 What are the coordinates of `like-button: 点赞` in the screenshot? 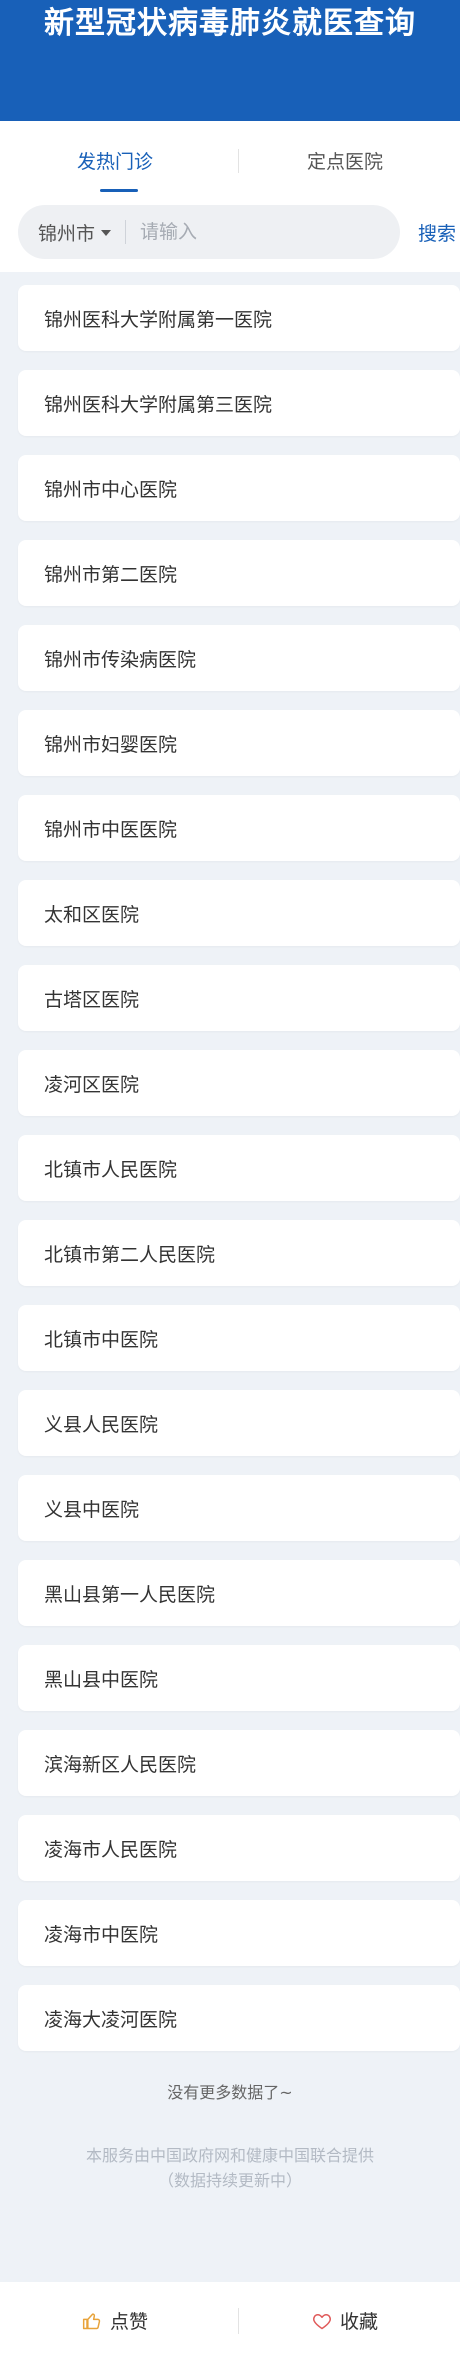 It's located at (115, 2320).